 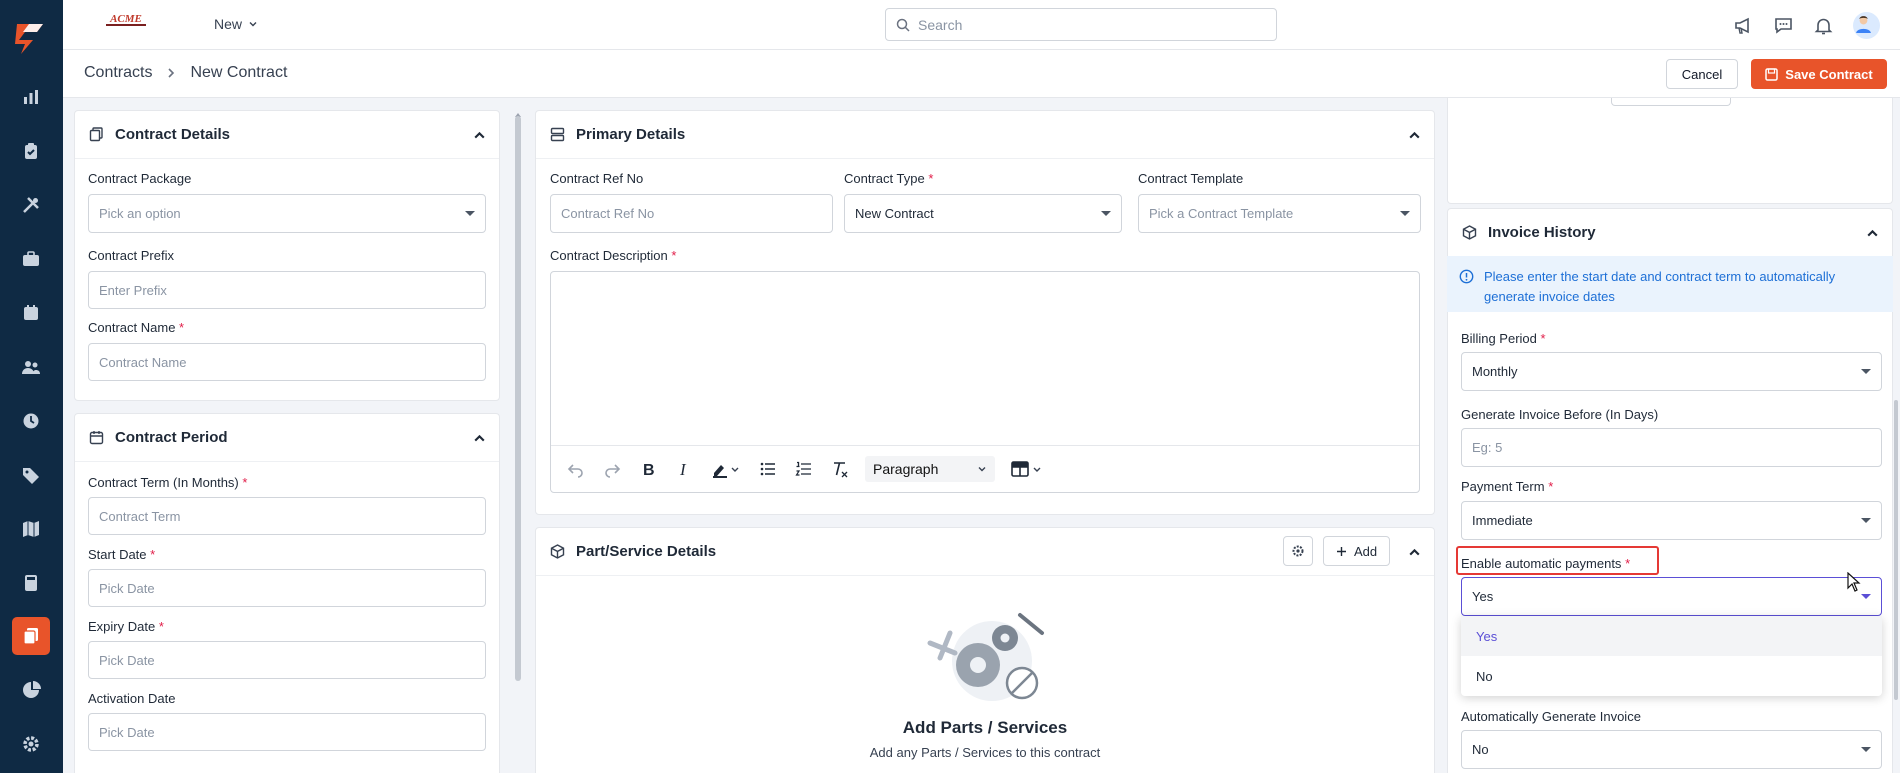 What do you see at coordinates (140, 178) in the screenshot?
I see `contract-package-label: Contract Package` at bounding box center [140, 178].